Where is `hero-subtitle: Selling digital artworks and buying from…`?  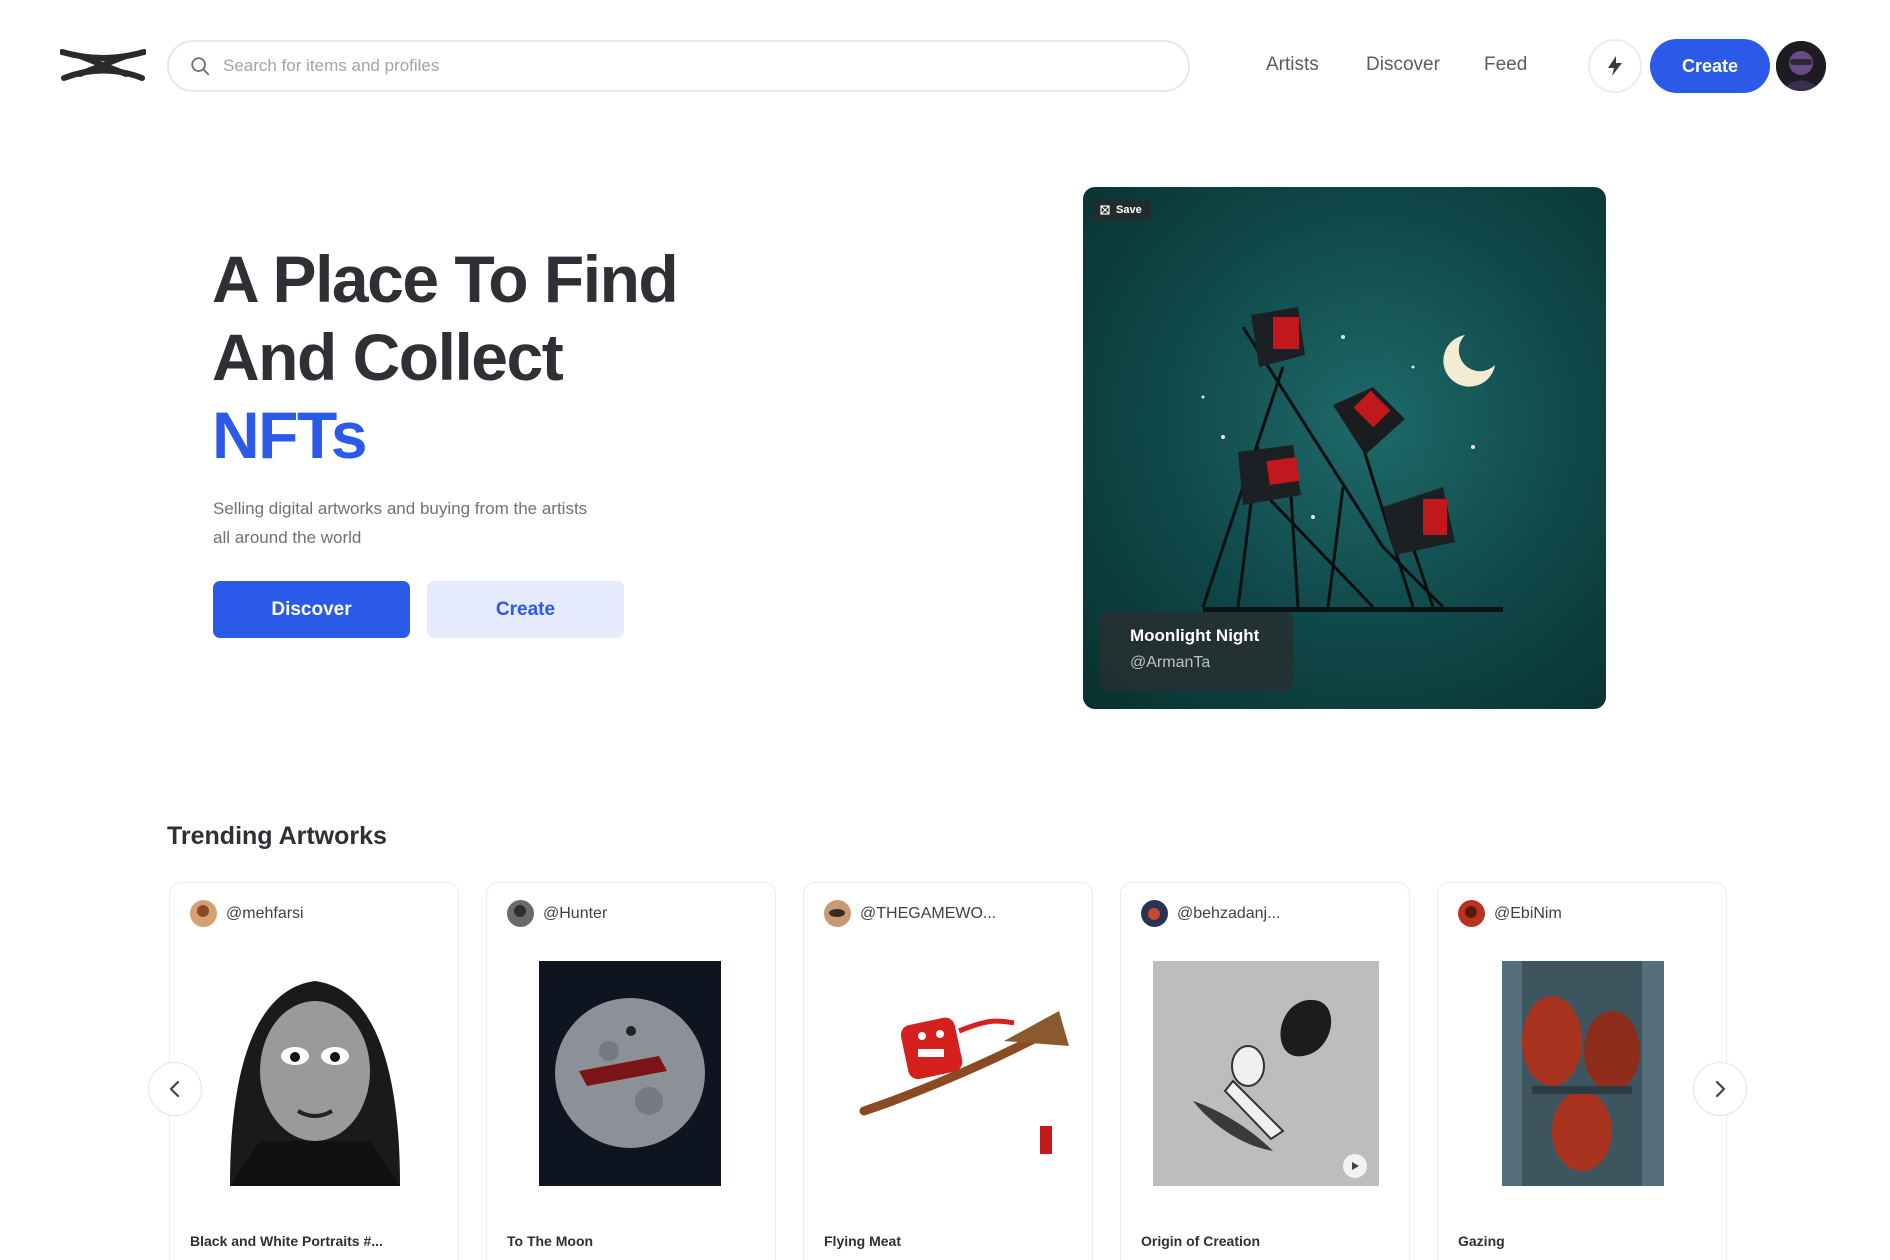 hero-subtitle: Selling digital artworks and buying from… is located at coordinates (400, 523).